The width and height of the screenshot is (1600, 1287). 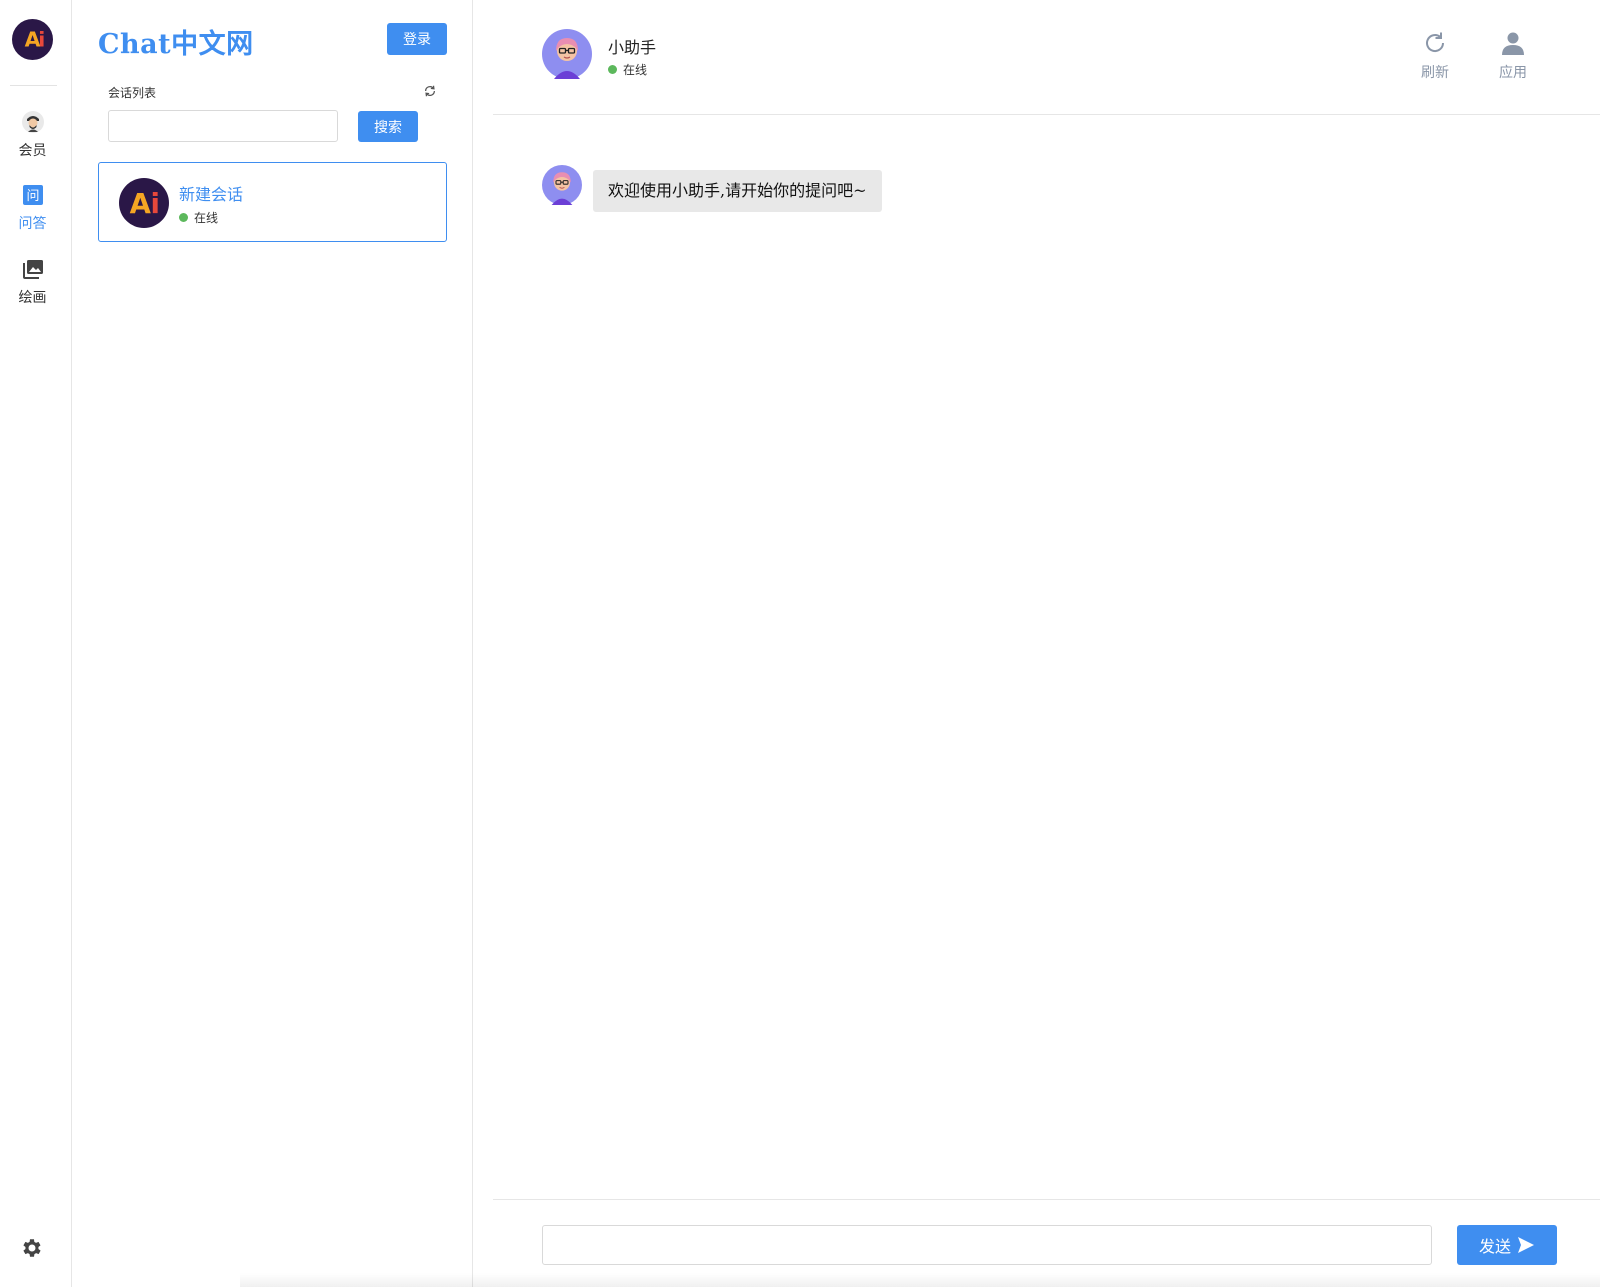 I want to click on message-input, so click(x=987, y=1245).